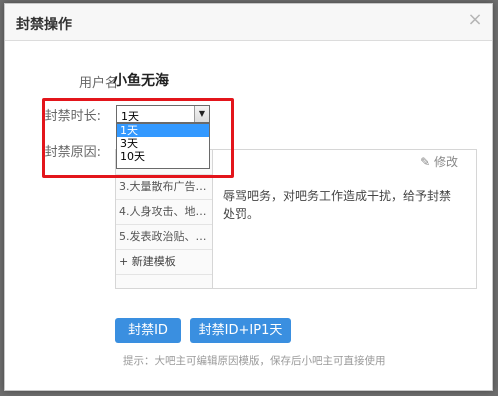  Describe the element at coordinates (148, 330) in the screenshot. I see `ban-id-button: 封禁ID` at that location.